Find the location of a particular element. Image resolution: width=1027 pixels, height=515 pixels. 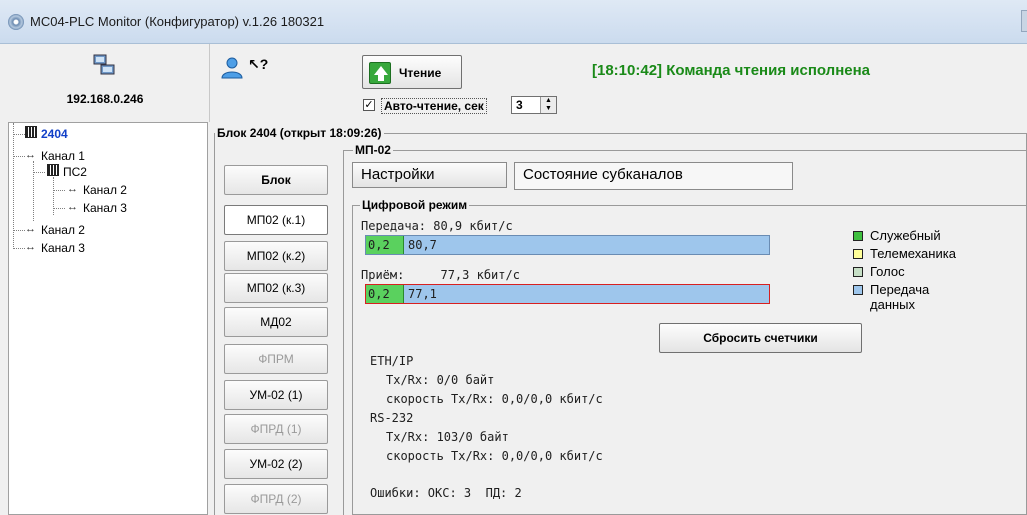

digital-mode-title: Цифровой режим is located at coordinates (415, 205).